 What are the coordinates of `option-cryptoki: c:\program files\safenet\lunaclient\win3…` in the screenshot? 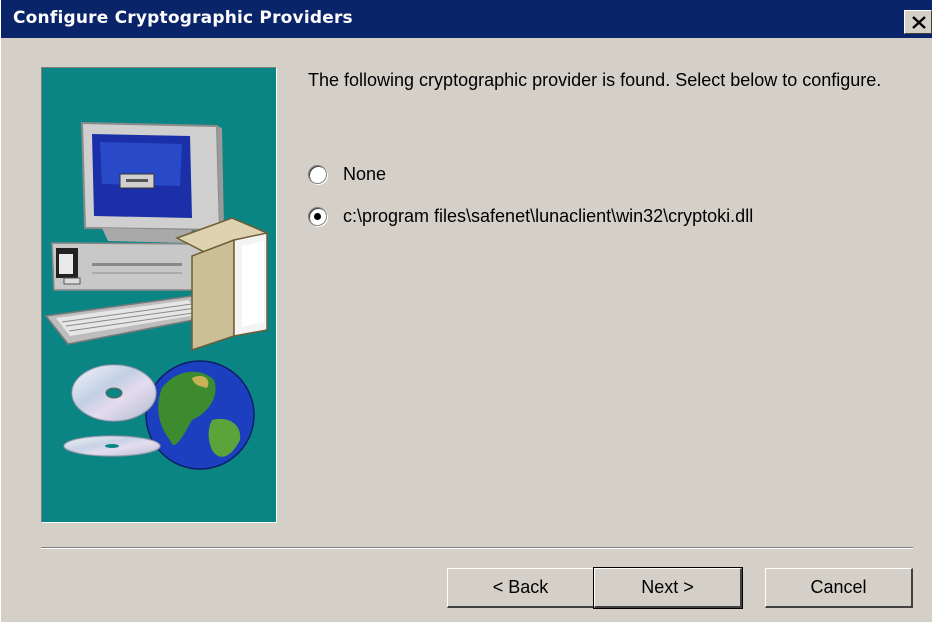 It's located at (530, 216).